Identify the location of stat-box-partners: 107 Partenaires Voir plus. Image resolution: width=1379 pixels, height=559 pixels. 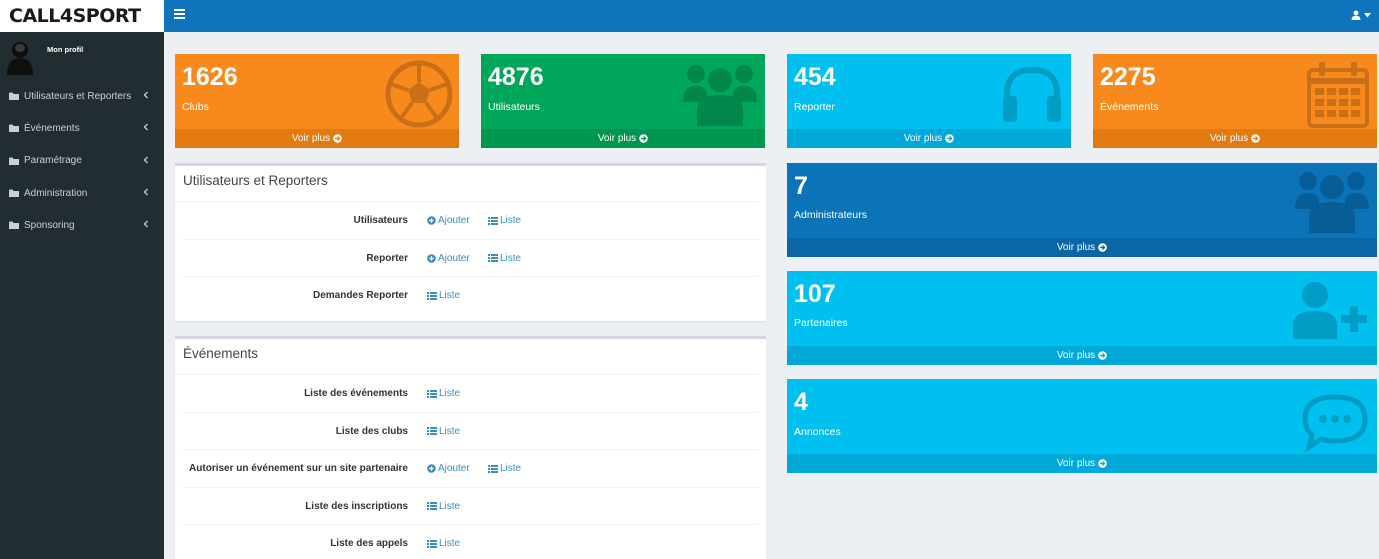
(1082, 318).